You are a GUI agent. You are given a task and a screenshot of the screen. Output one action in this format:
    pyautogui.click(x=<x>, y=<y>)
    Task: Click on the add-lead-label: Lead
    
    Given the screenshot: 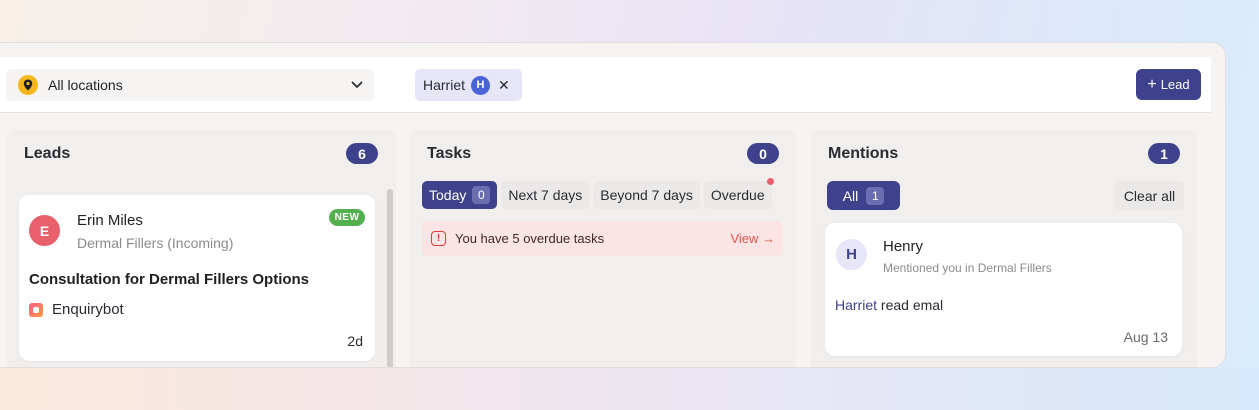 What is the action you would take?
    pyautogui.click(x=1175, y=84)
    